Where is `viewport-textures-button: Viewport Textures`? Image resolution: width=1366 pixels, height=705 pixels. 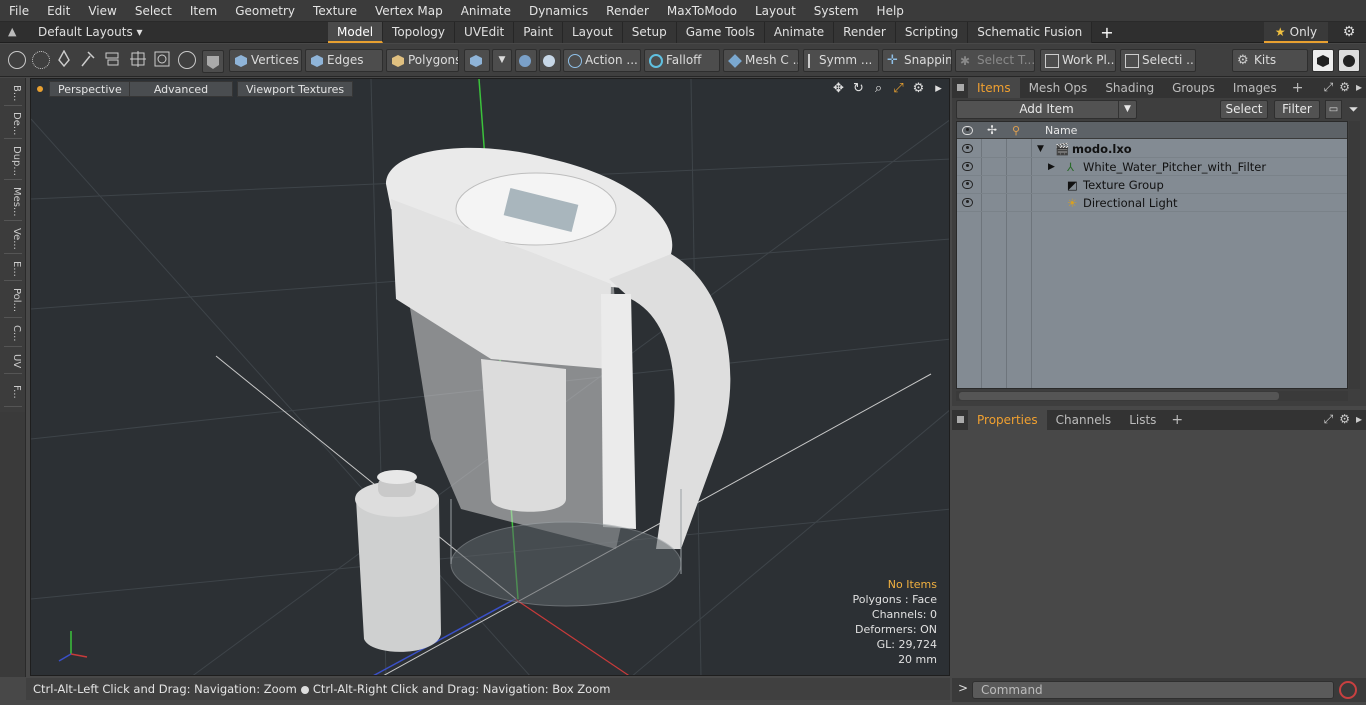 viewport-textures-button: Viewport Textures is located at coordinates (295, 89).